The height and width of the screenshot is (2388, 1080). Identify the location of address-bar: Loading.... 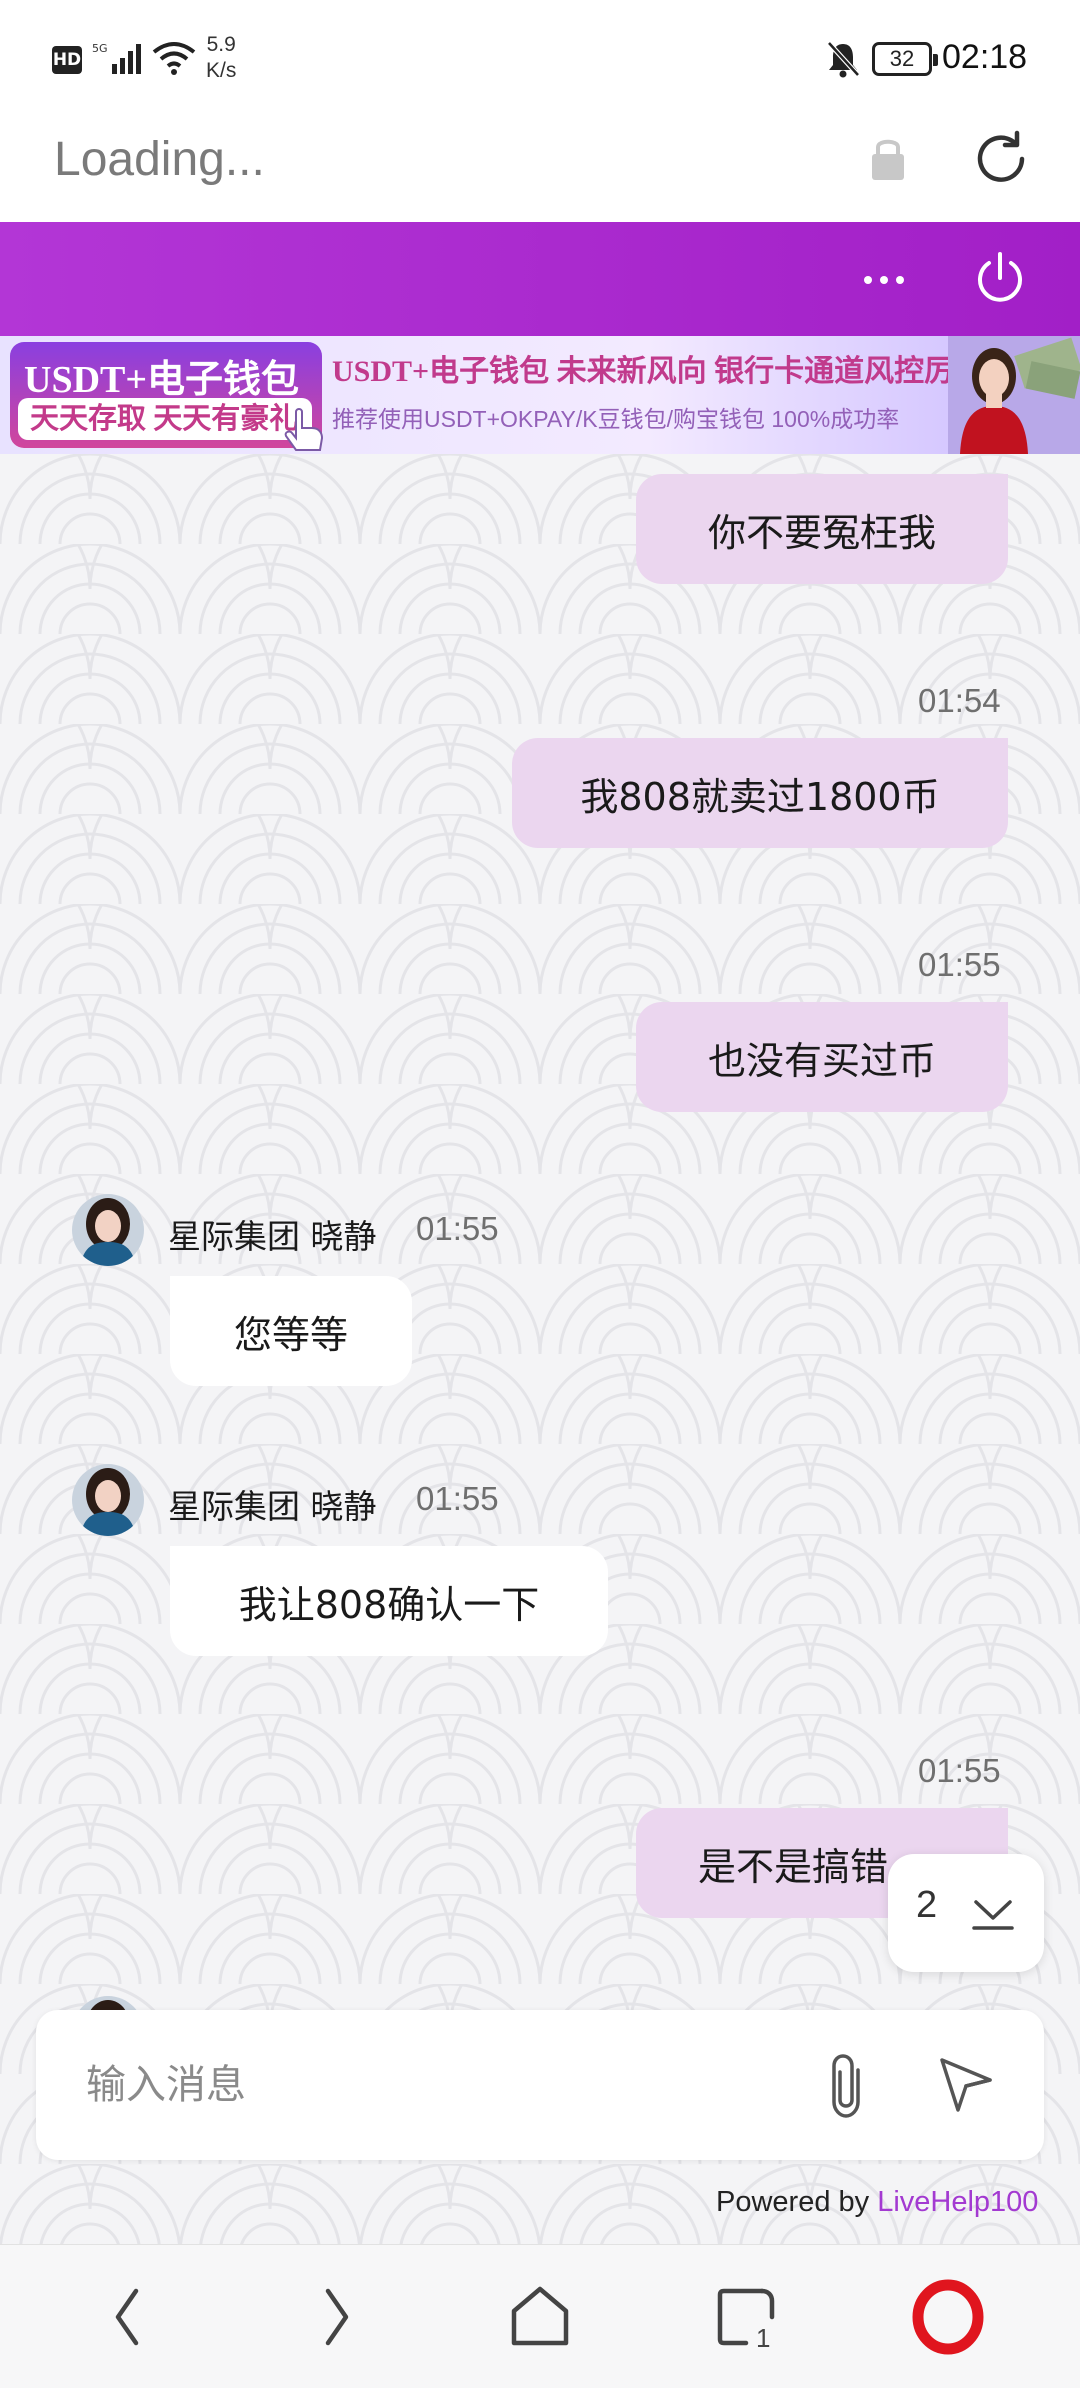
(540, 170).